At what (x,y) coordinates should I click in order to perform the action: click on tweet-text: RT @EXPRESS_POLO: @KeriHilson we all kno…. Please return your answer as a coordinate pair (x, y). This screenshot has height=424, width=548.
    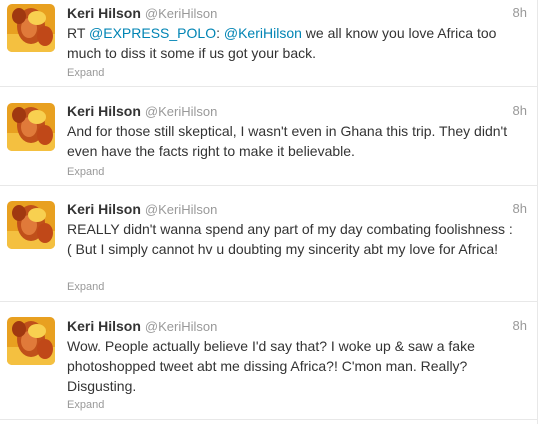
    Looking at the image, I should click on (292, 43).